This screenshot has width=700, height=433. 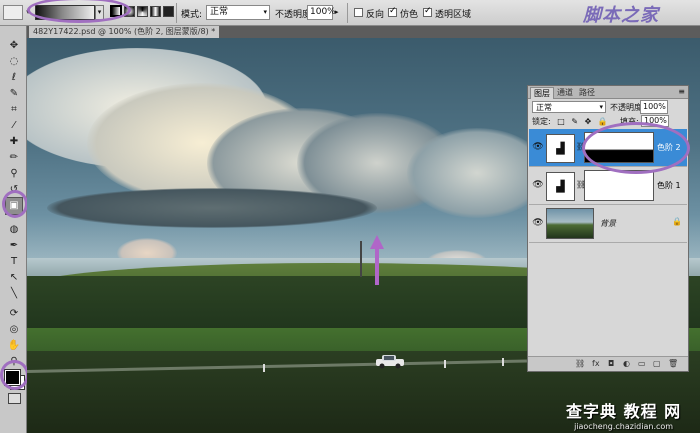 I want to click on layer-row-background: 👁 背景 🔒, so click(x=608, y=224).